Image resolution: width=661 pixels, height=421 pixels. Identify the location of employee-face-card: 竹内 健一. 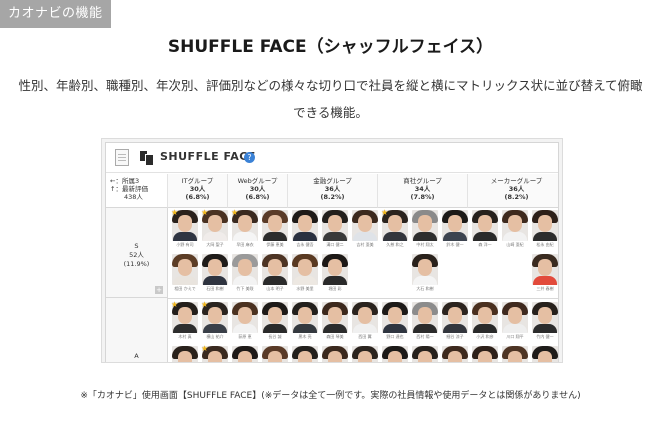
(544, 322).